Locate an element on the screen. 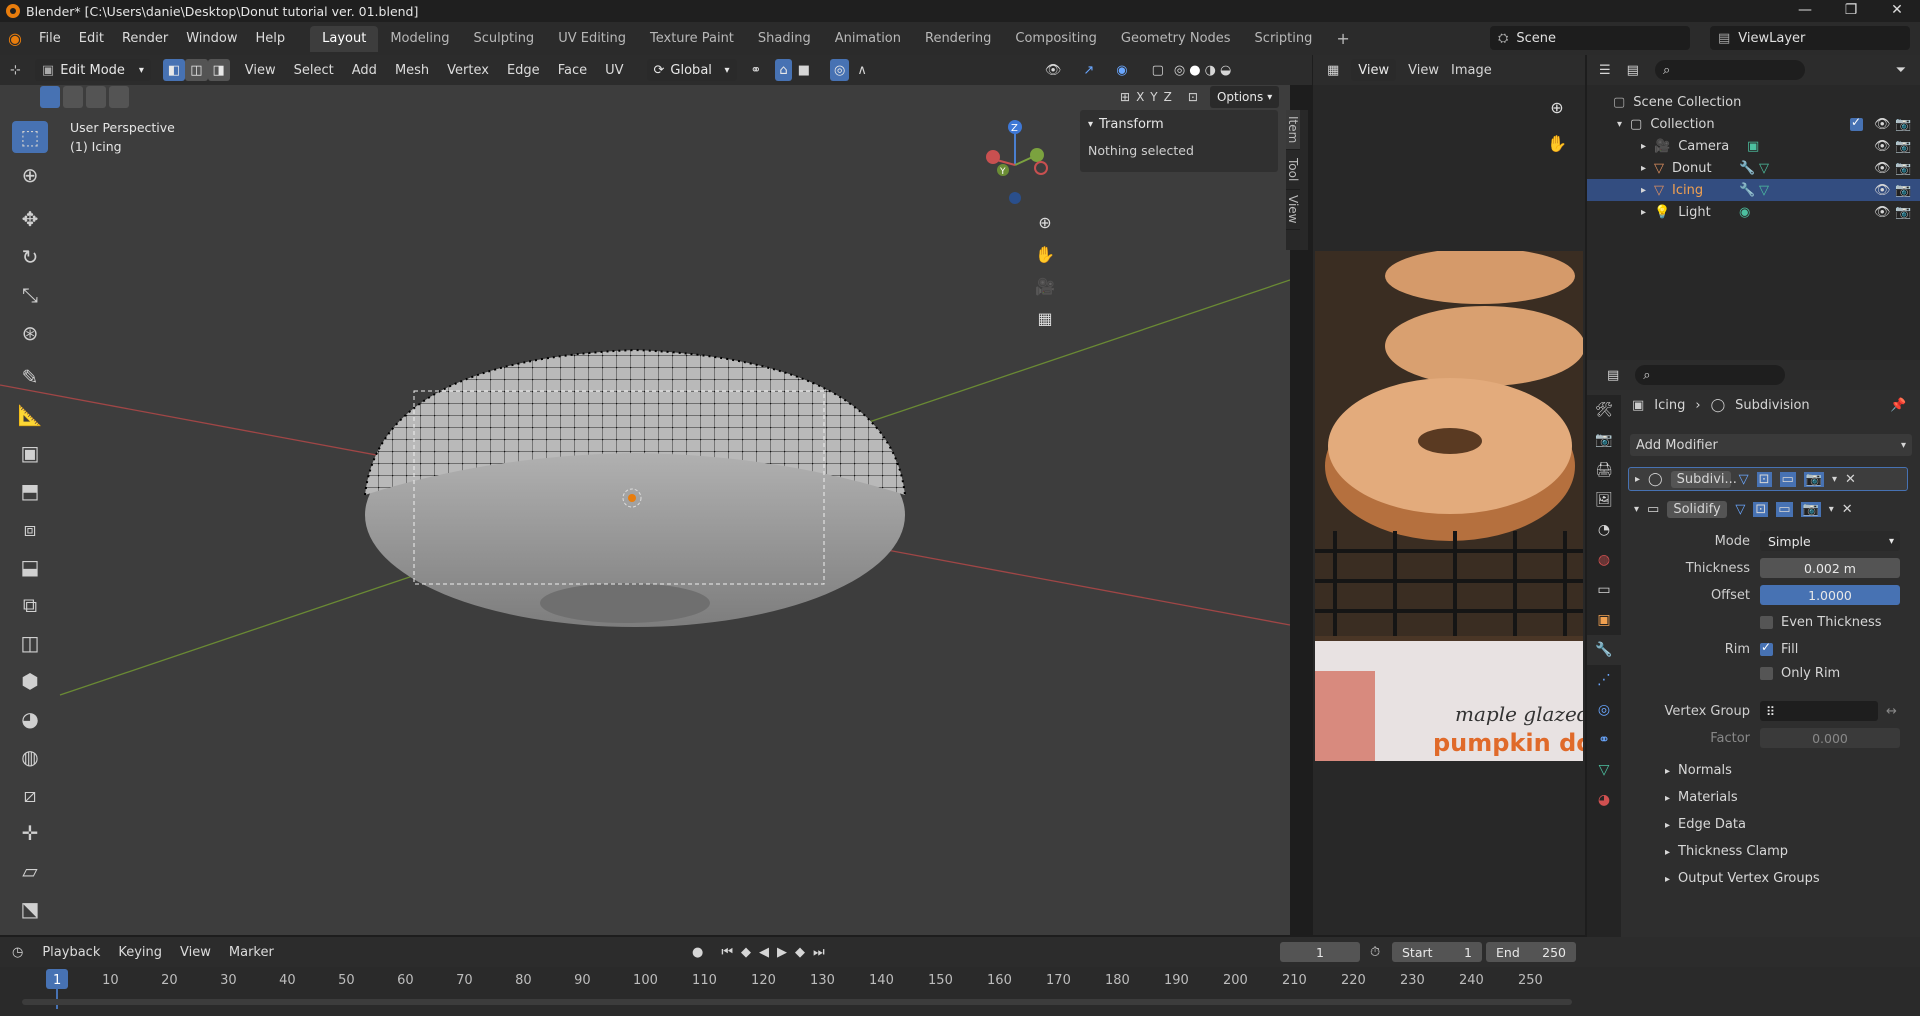  mode-dropdown: Simple ▾ is located at coordinates (1830, 541).